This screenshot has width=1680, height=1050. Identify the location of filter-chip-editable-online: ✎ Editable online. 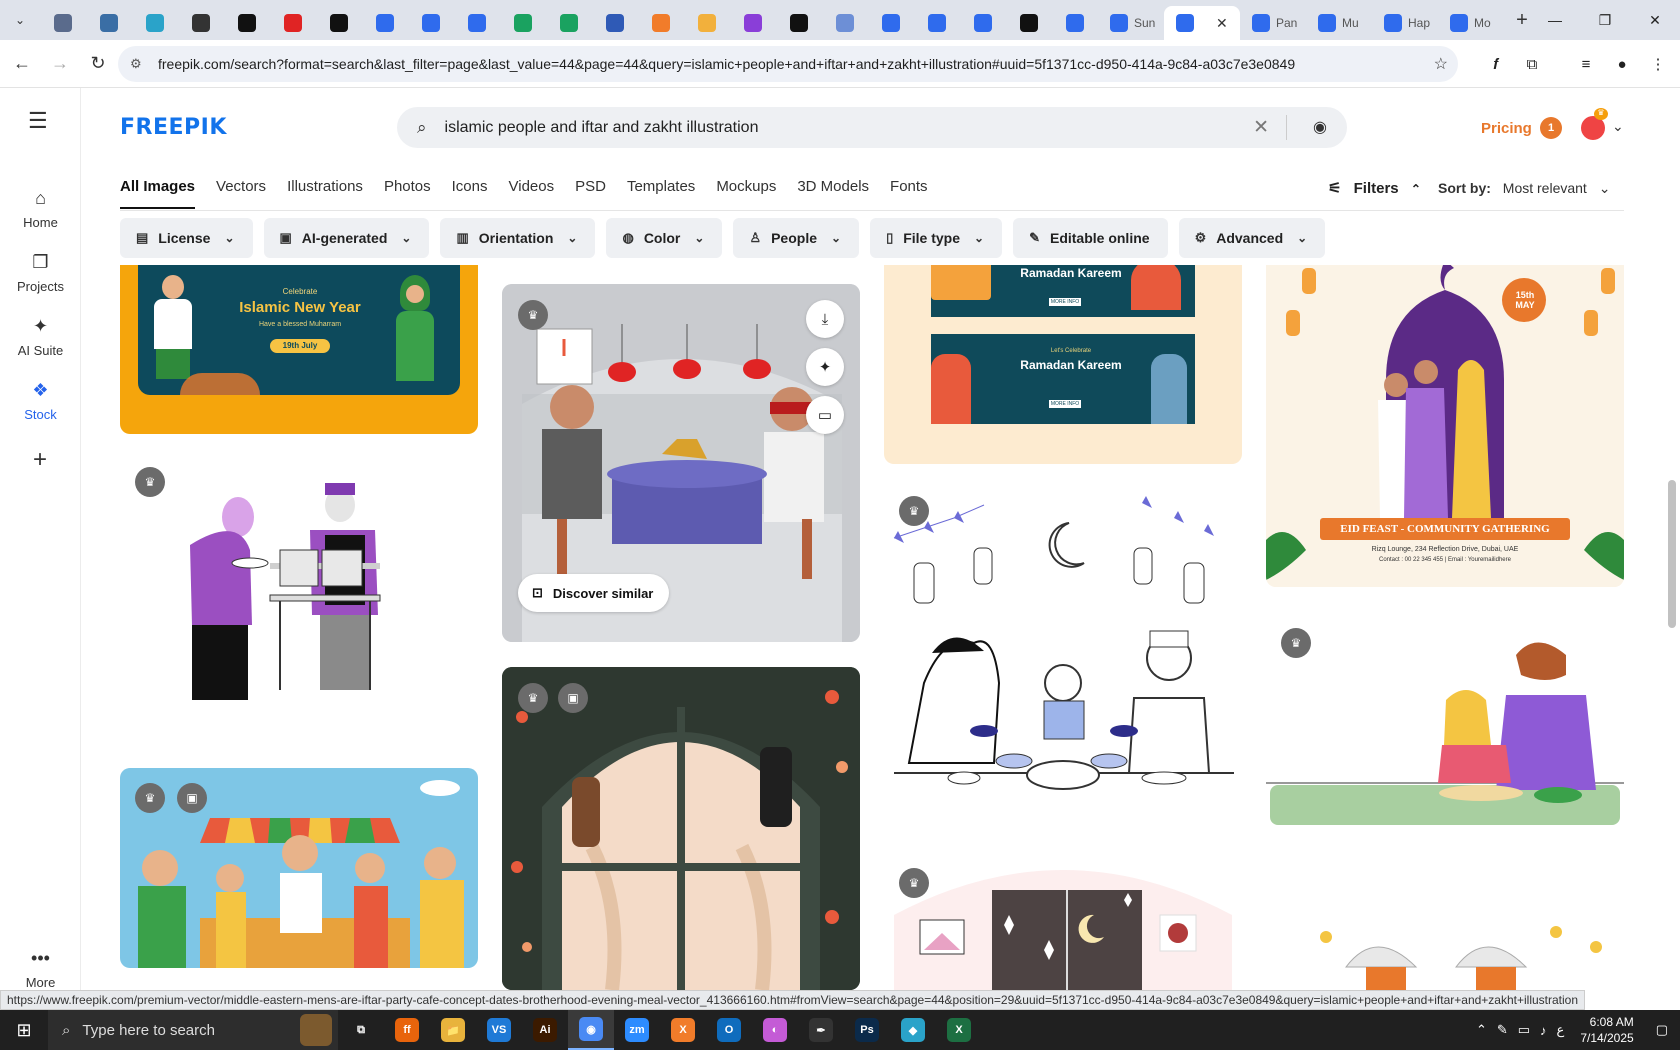
(1090, 238).